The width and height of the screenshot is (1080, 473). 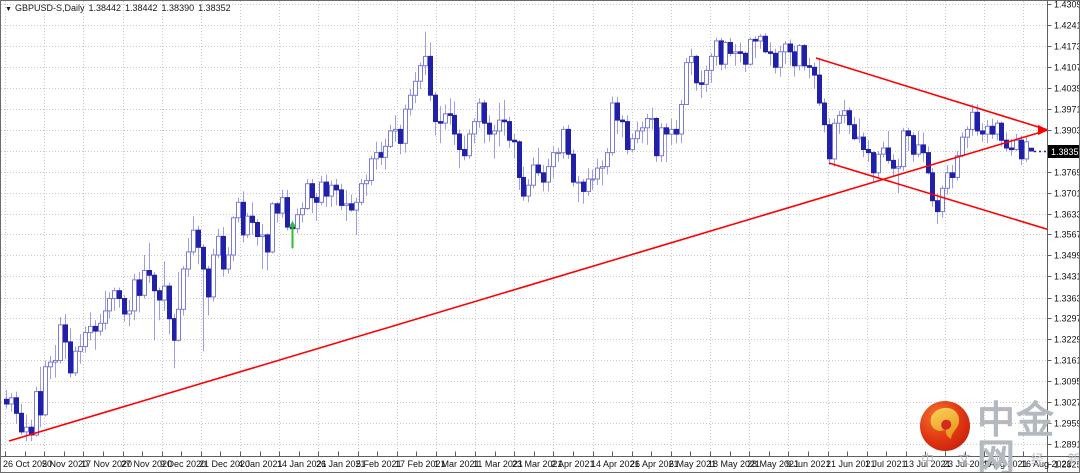 I want to click on price-axis-label: 1.37690, so click(x=1067, y=173).